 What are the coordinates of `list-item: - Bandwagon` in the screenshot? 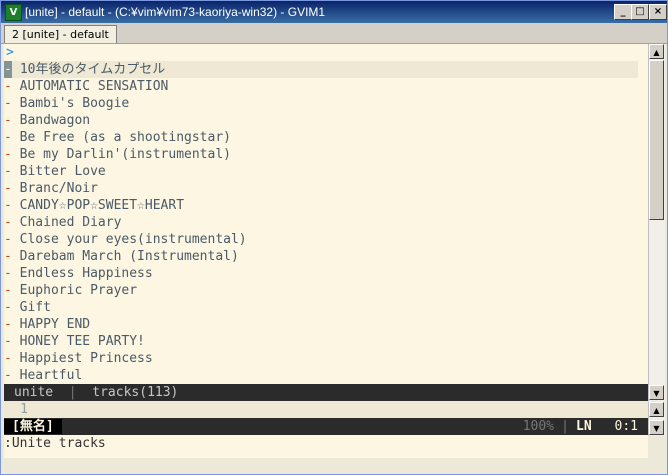 It's located at (47, 120).